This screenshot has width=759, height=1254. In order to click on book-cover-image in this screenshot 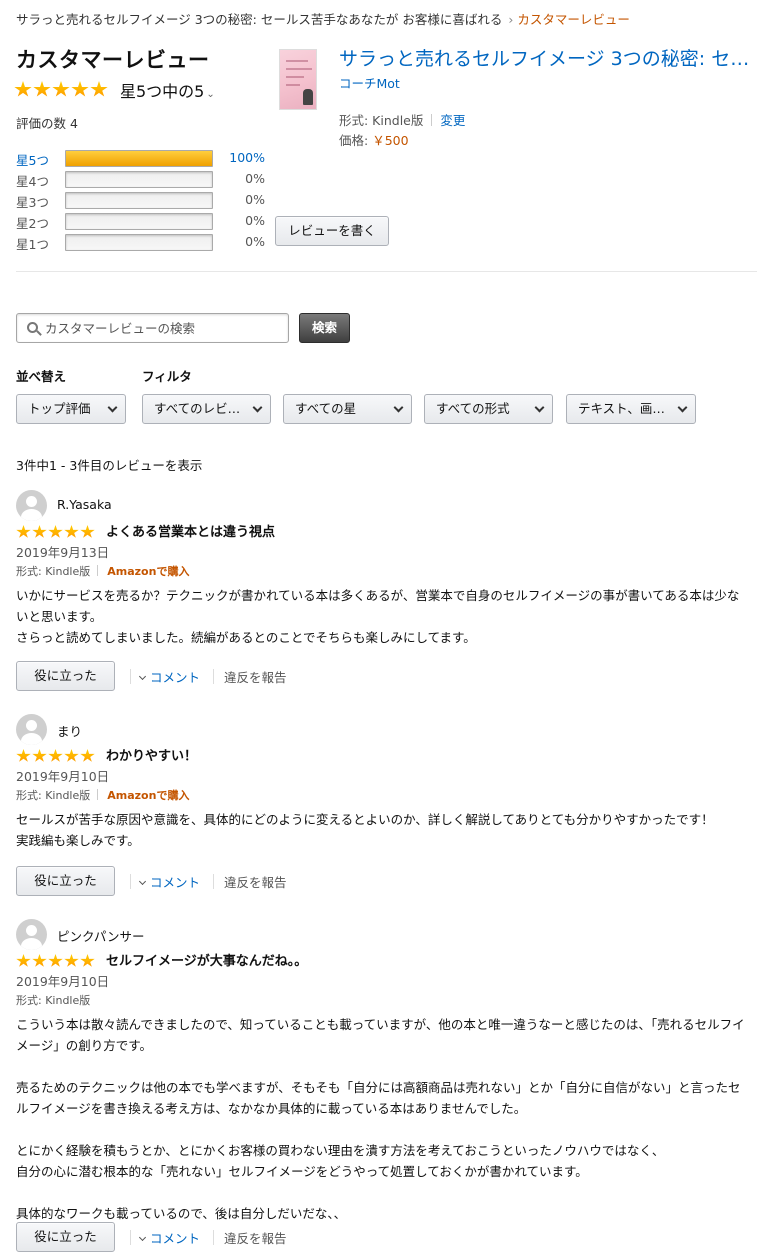, I will do `click(298, 79)`.